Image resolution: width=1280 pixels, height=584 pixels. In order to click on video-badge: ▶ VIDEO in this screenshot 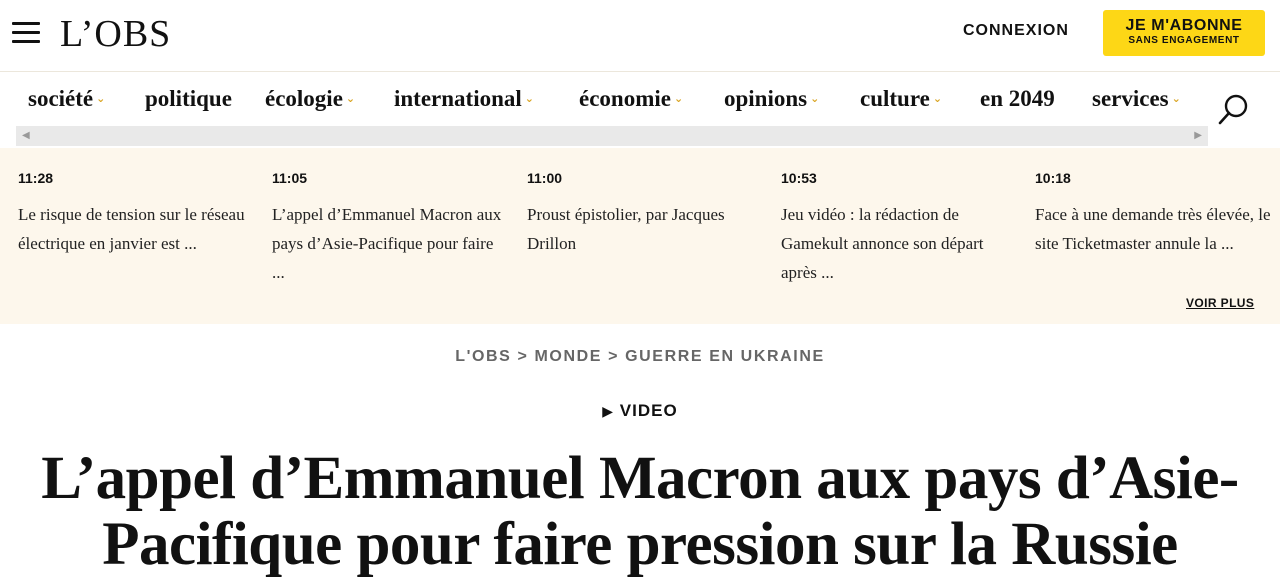, I will do `click(640, 411)`.